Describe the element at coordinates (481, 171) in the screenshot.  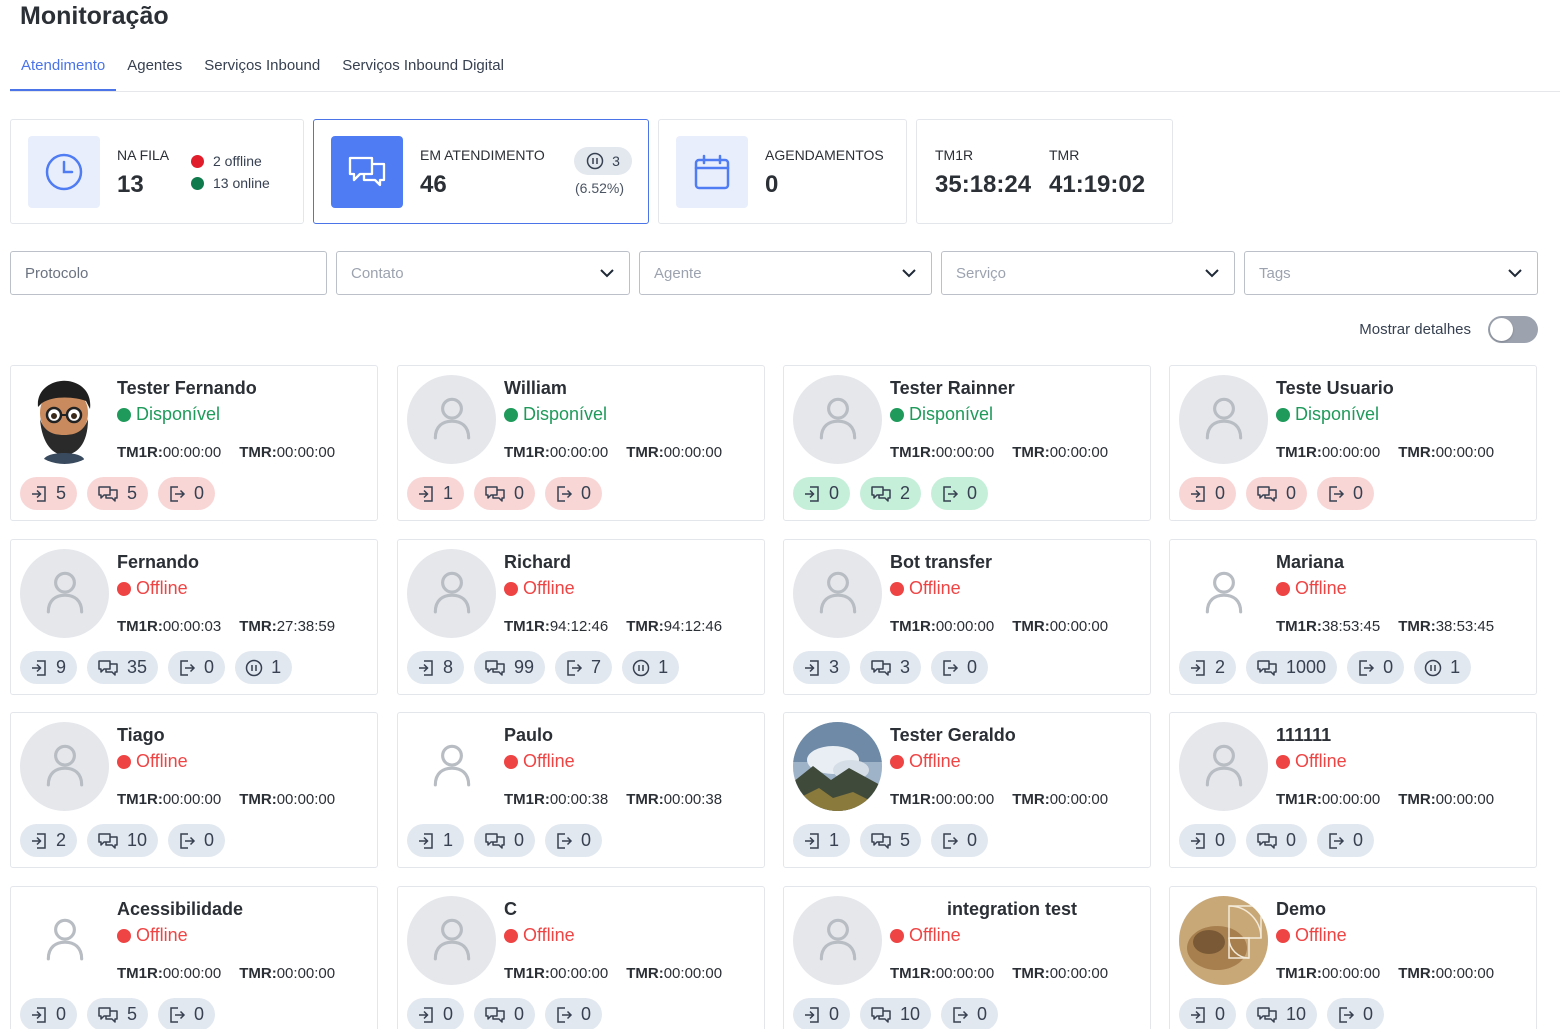
I see `in-service-stat-card: EM ATENDIMENTO 46 3 (6.52%)` at that location.